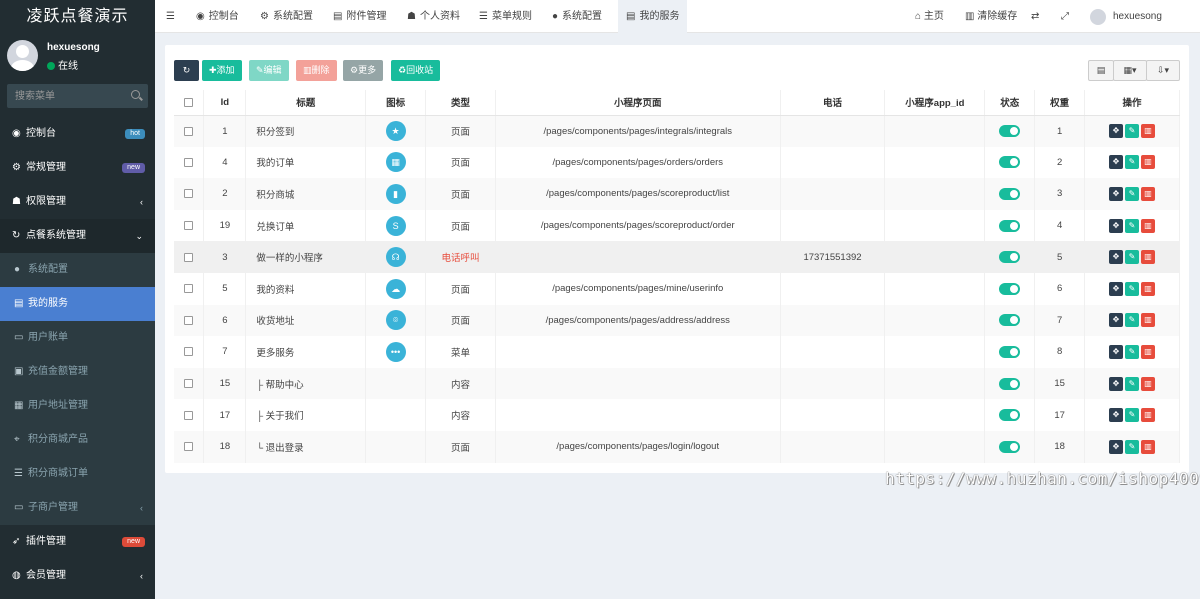 This screenshot has width=1200, height=599. Describe the element at coordinates (677, 257) in the screenshot. I see `table-row: 3 做一样的小程序 ☊ 电话呼叫 17371551392 5 ✥ ✎ ▥` at that location.